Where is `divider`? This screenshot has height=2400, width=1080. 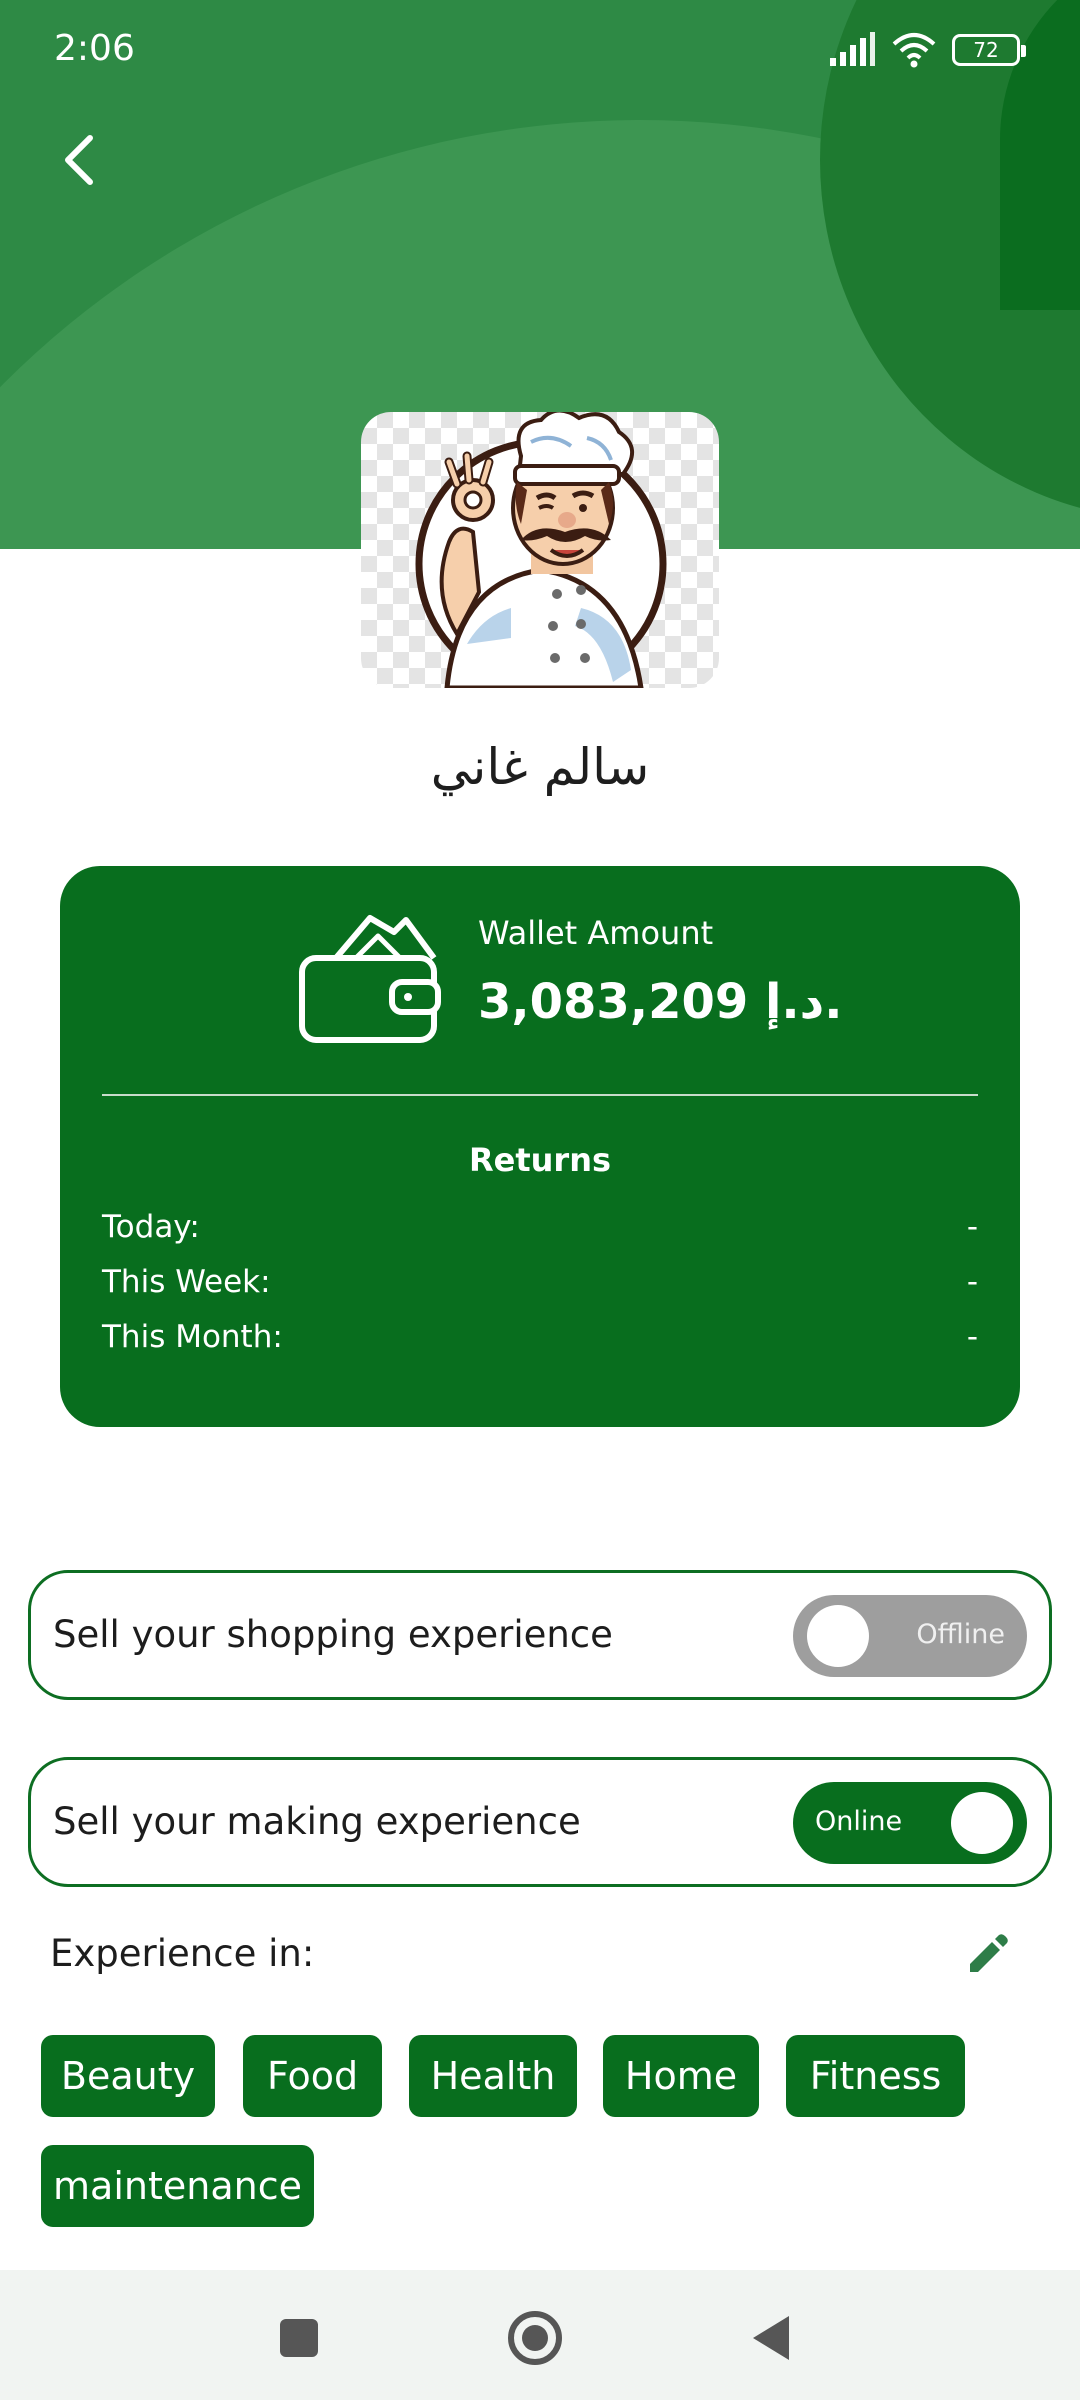
divider is located at coordinates (540, 1095).